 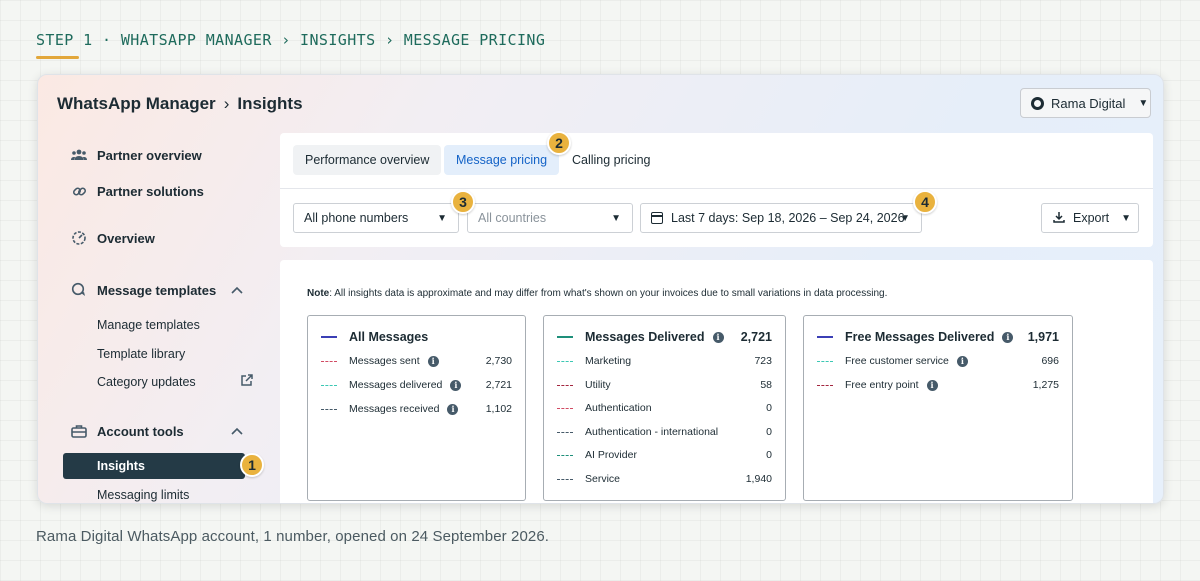 What do you see at coordinates (270, 103) in the screenshot?
I see `page-title: Insights` at bounding box center [270, 103].